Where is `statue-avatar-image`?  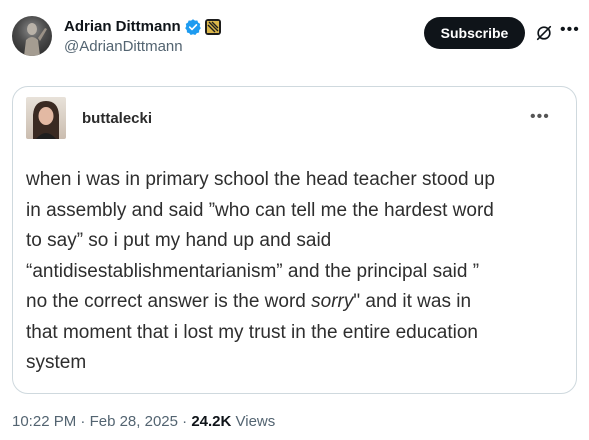
statue-avatar-image is located at coordinates (35, 39).